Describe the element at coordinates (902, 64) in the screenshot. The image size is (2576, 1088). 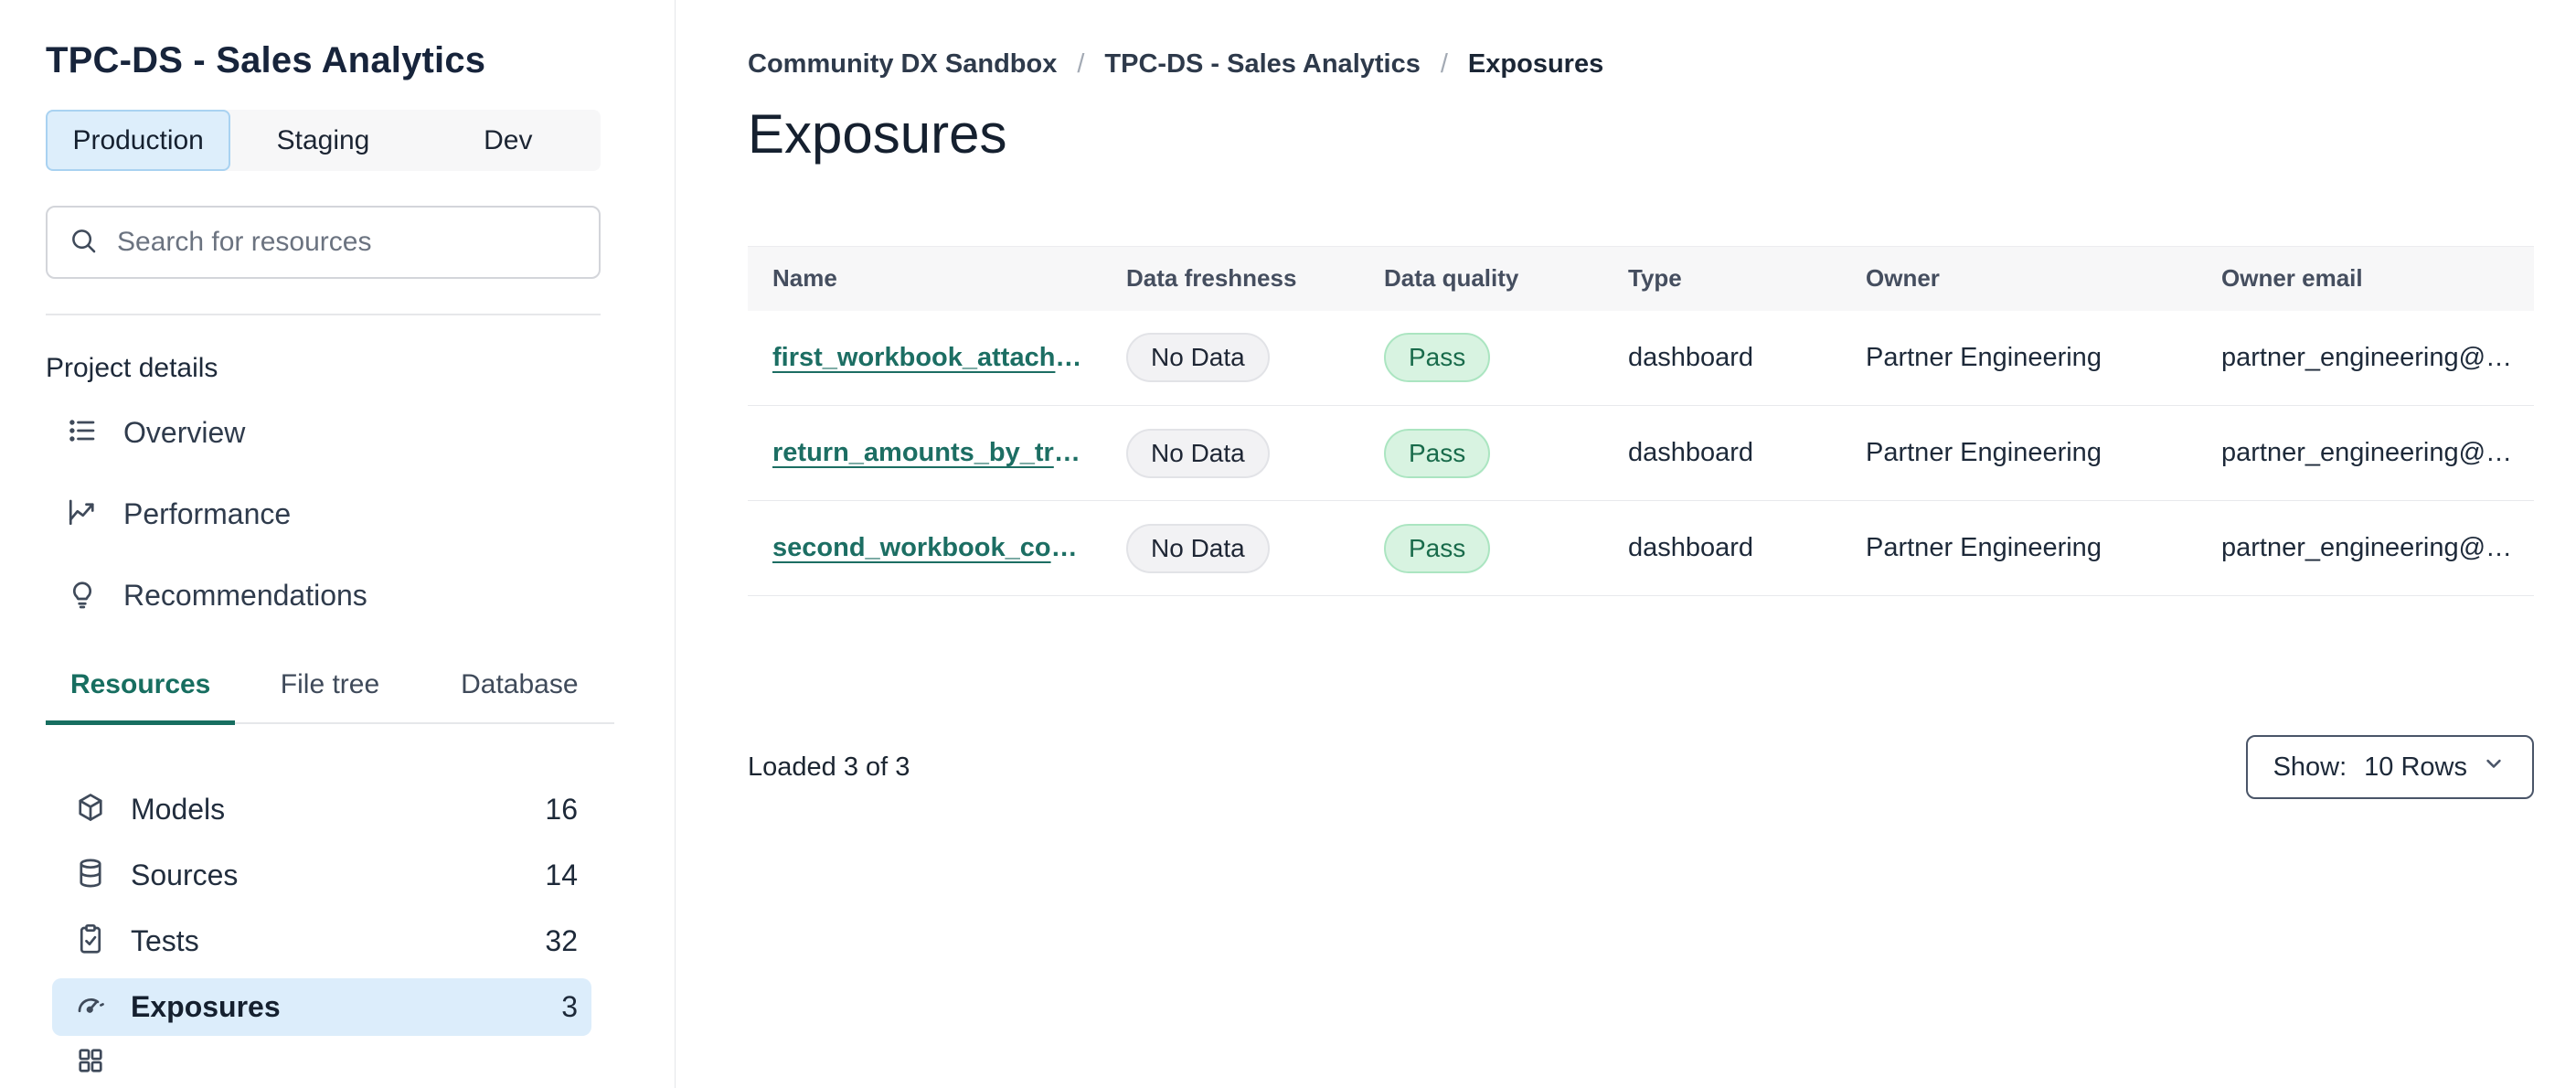
I see `breadcrumb-link-account: Community DX Sandbox` at that location.